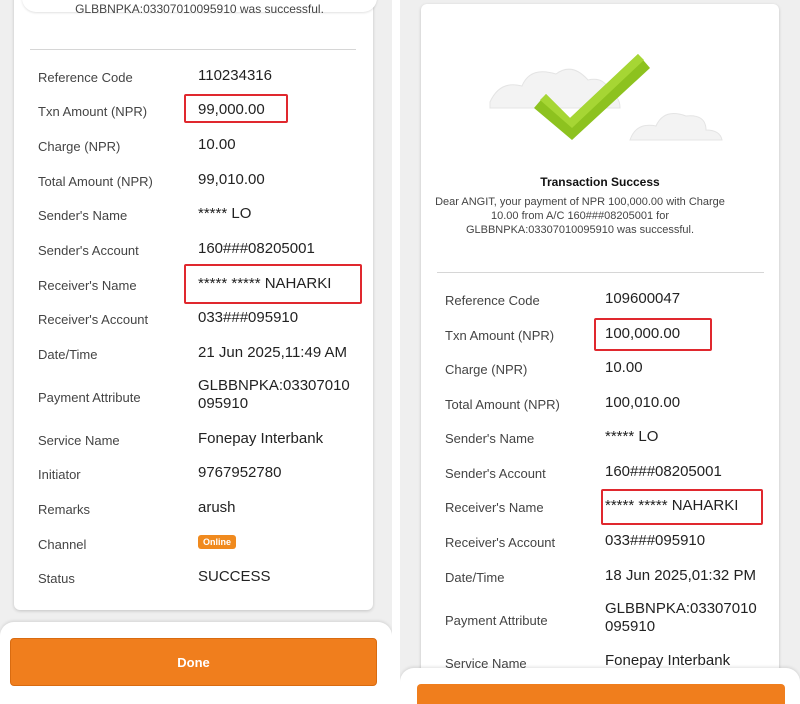 This screenshot has width=800, height=704. I want to click on success-check-icon, so click(606, 97).